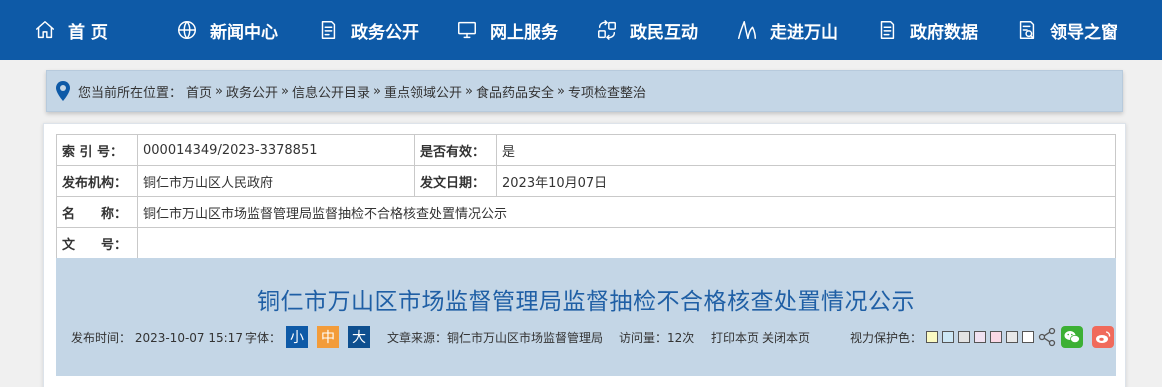 This screenshot has width=1162, height=387. What do you see at coordinates (607, 91) in the screenshot?
I see `breadcrumb-link-special-inspection: 专项检查整治` at bounding box center [607, 91].